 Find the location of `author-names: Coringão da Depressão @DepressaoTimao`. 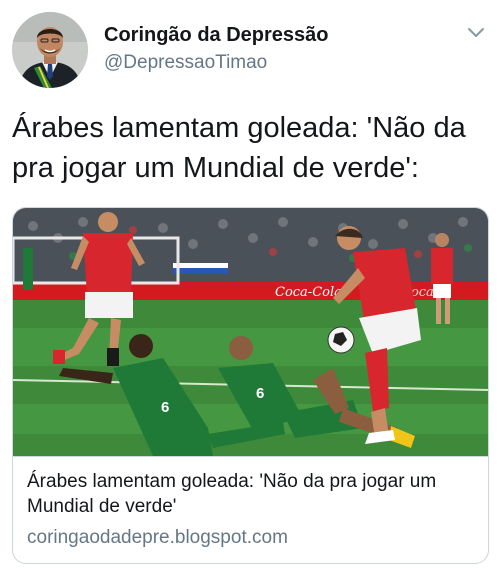

author-names: Coringão da Depressão @DepressaoTimao is located at coordinates (216, 49).